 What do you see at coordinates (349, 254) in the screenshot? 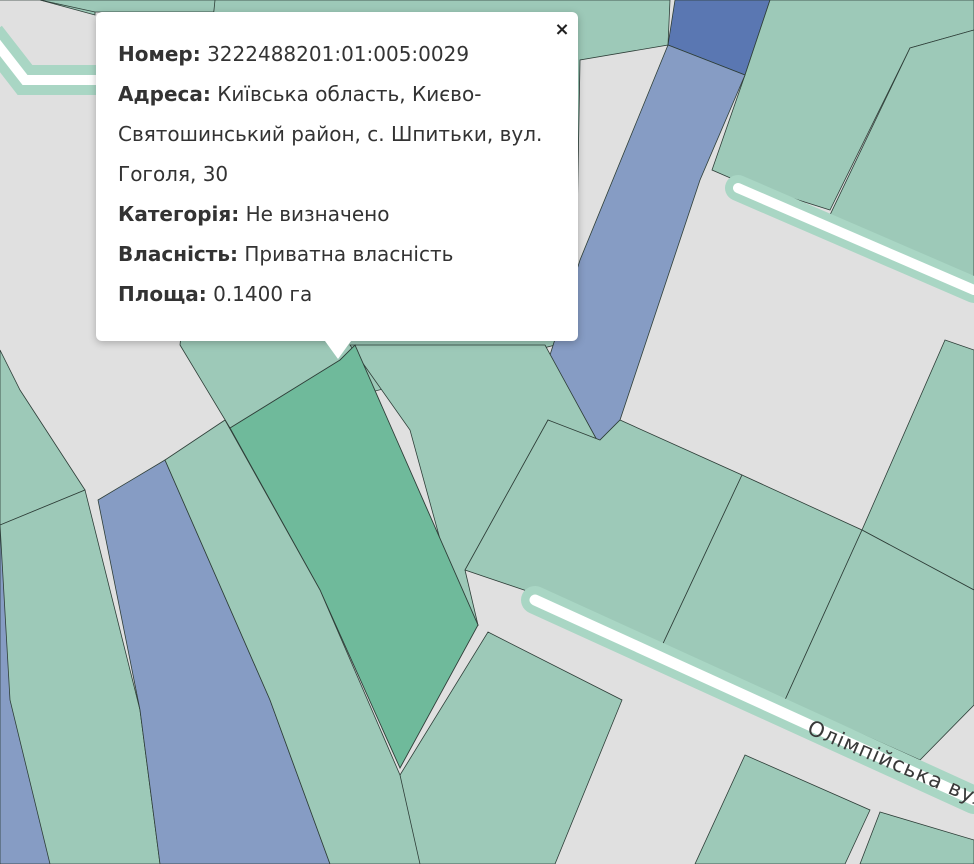
I see `field-ownership-value: Приватна власність` at bounding box center [349, 254].